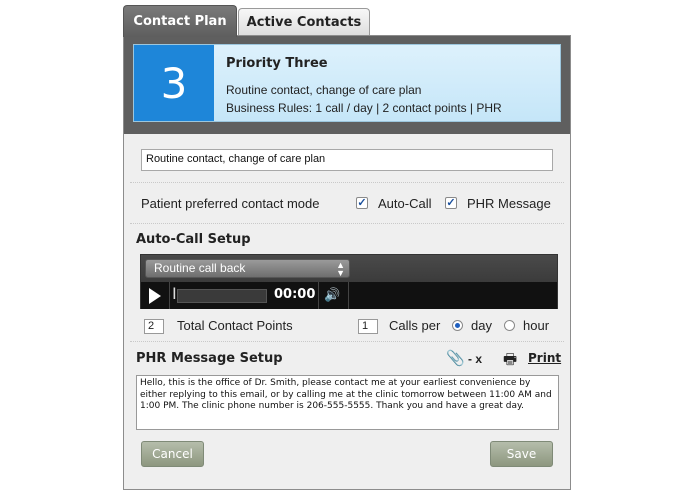  Describe the element at coordinates (277, 63) in the screenshot. I see `priority-title: Priority Three` at that location.